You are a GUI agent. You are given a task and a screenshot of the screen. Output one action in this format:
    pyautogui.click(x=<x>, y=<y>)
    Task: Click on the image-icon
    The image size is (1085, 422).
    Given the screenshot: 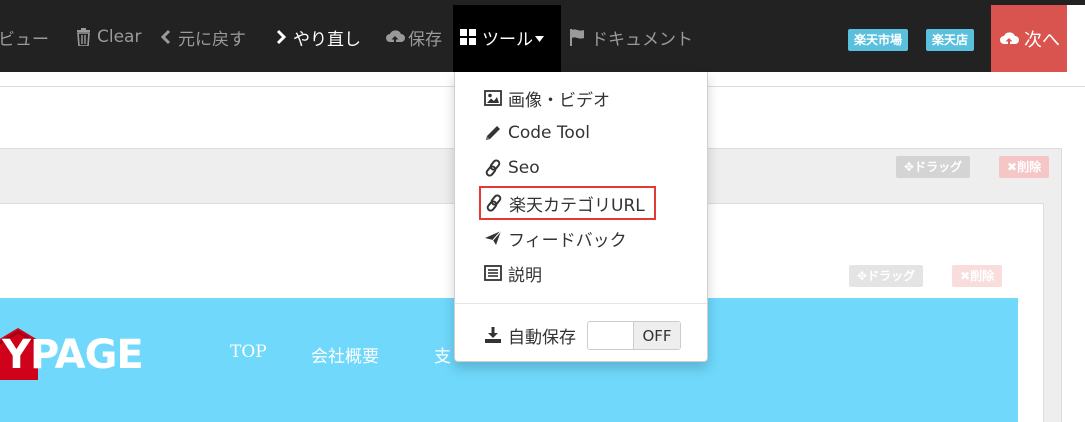 What is the action you would take?
    pyautogui.click(x=493, y=98)
    